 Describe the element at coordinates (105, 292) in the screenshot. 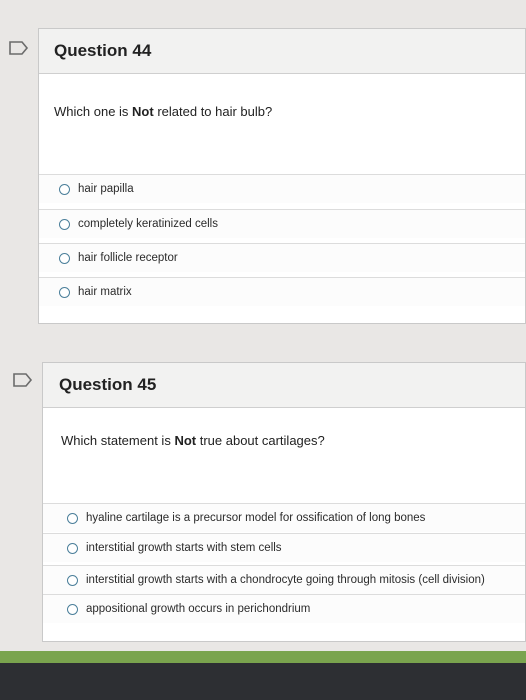

I see `answer-label: hair matrix` at that location.